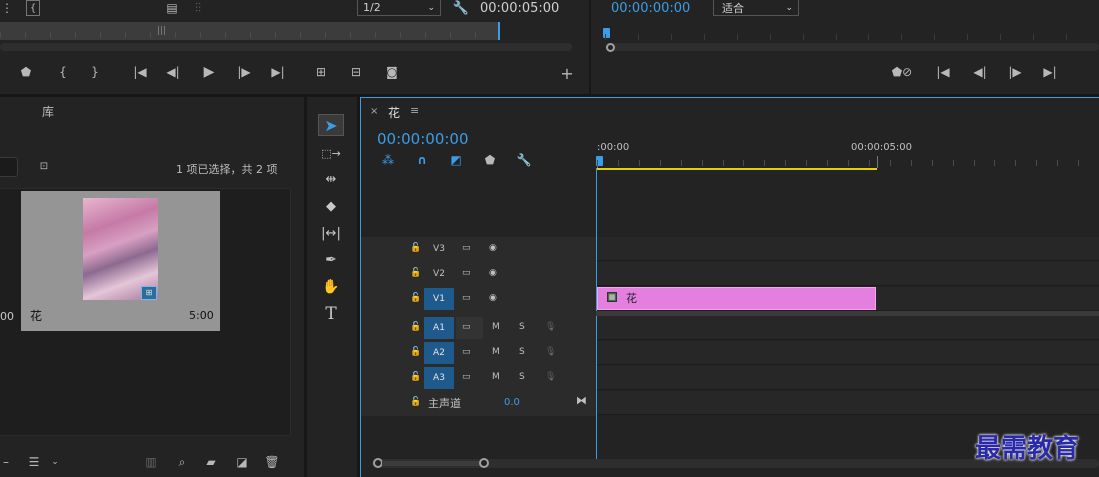  Describe the element at coordinates (848, 274) in the screenshot. I see `track-lane-v2` at that location.